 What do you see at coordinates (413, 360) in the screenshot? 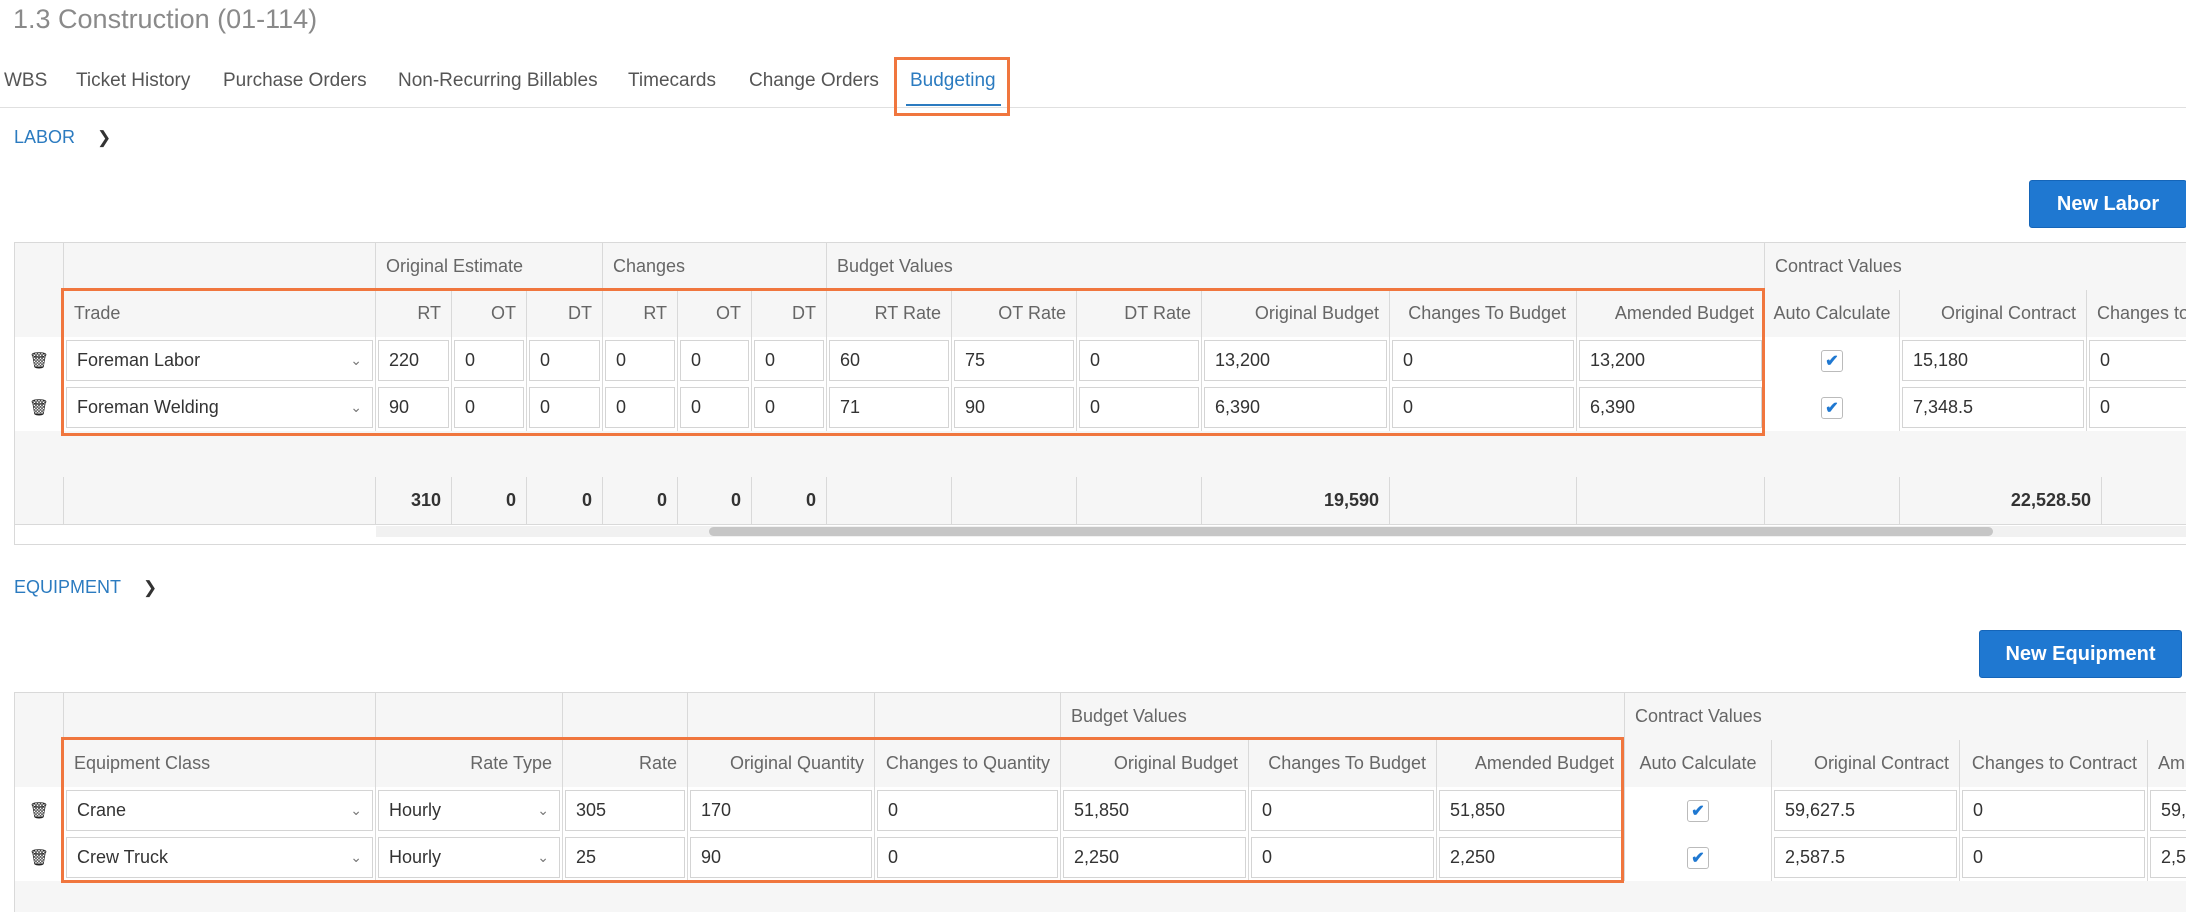
I see `rt-input: 220` at bounding box center [413, 360].